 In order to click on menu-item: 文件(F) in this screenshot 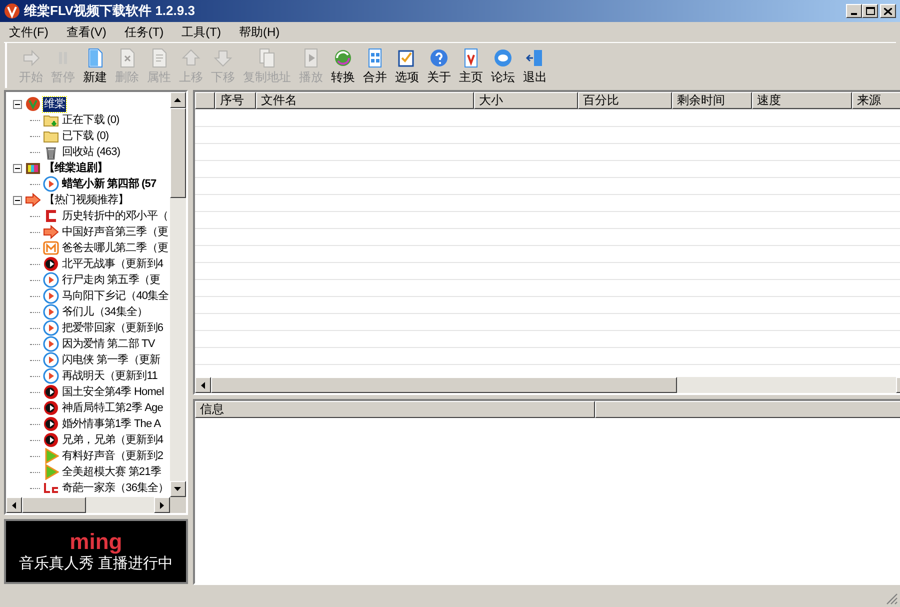, I will do `click(29, 32)`.